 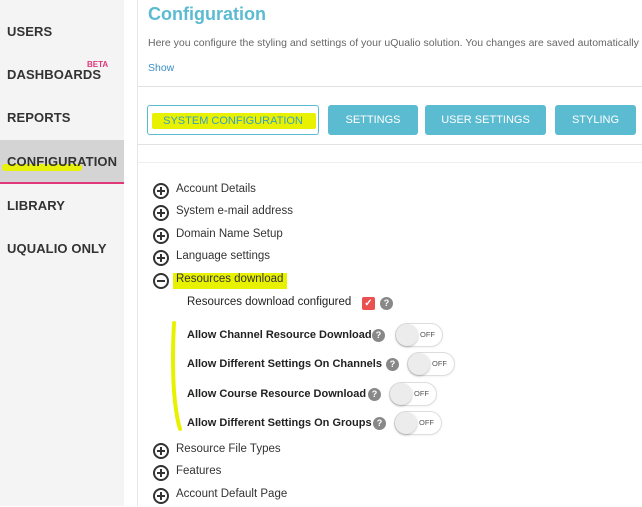 I want to click on toggle-course-resource-download: OFF, so click(x=413, y=394).